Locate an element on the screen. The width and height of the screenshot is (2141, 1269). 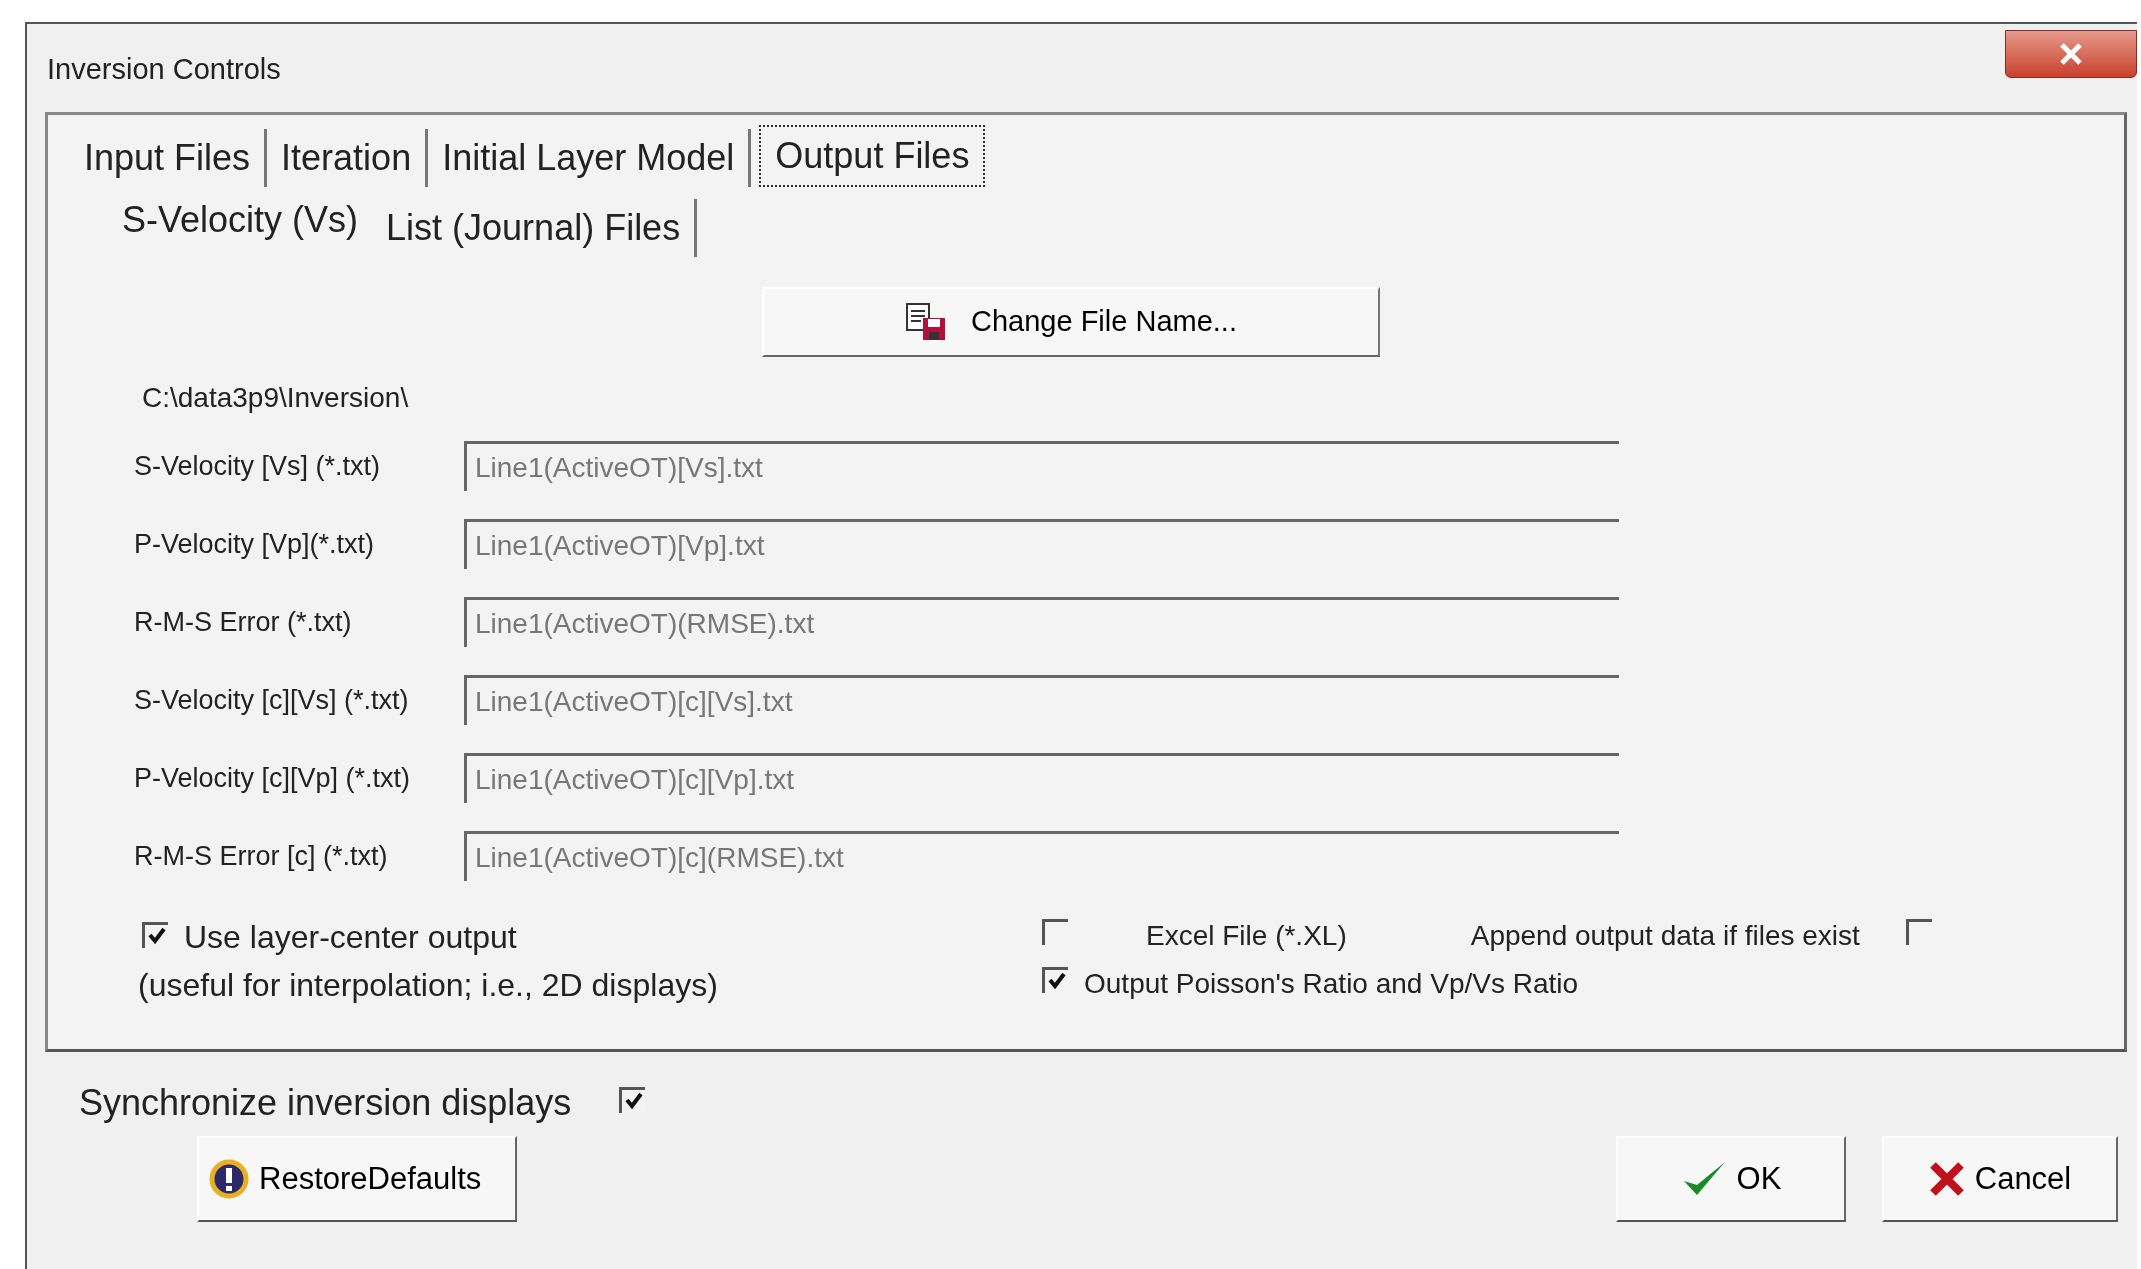
tab: S-Velocity (Vs) is located at coordinates (240, 220).